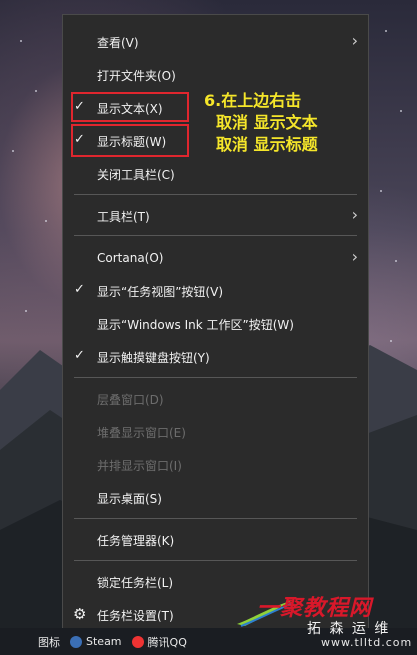 The height and width of the screenshot is (655, 417). What do you see at coordinates (215, 75) in the screenshot?
I see `menu-item-open-folder: 打开文件夹(O)` at bounding box center [215, 75].